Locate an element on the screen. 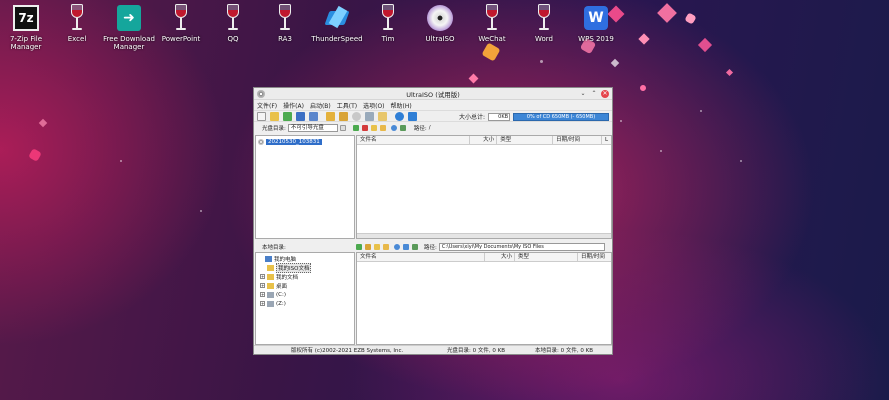 This screenshot has width=889, height=400. drive-icon is located at coordinates (270, 294).